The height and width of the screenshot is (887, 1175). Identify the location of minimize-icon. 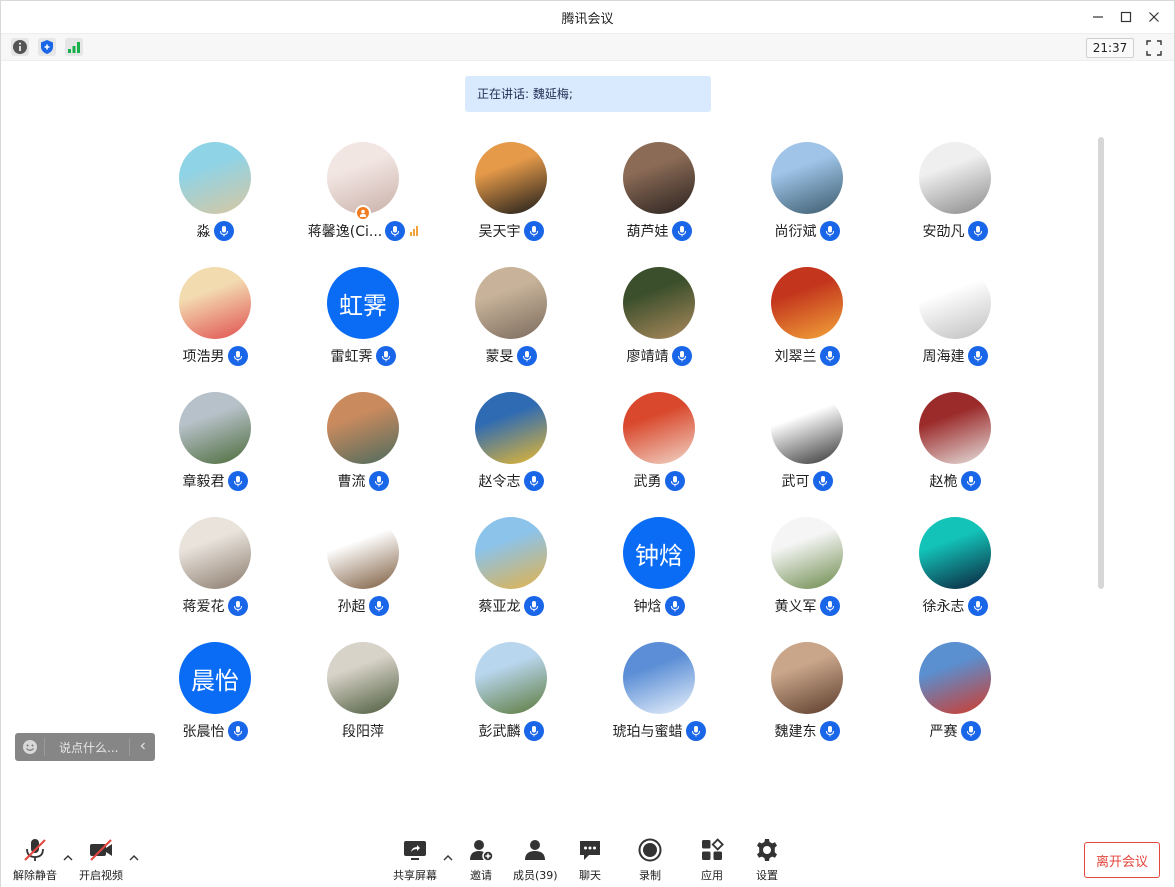
(1098, 17).